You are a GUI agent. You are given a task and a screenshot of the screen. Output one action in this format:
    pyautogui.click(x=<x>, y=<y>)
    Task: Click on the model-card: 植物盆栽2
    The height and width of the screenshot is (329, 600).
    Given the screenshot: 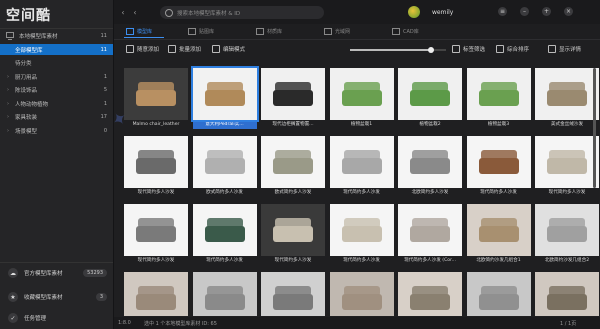 What is the action you would take?
    pyautogui.click(x=430, y=98)
    